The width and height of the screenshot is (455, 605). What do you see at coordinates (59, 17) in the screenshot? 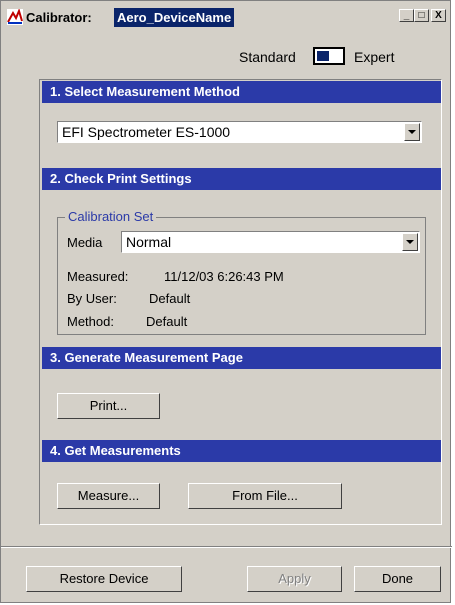
I see `window-title-label: Calibrator:` at bounding box center [59, 17].